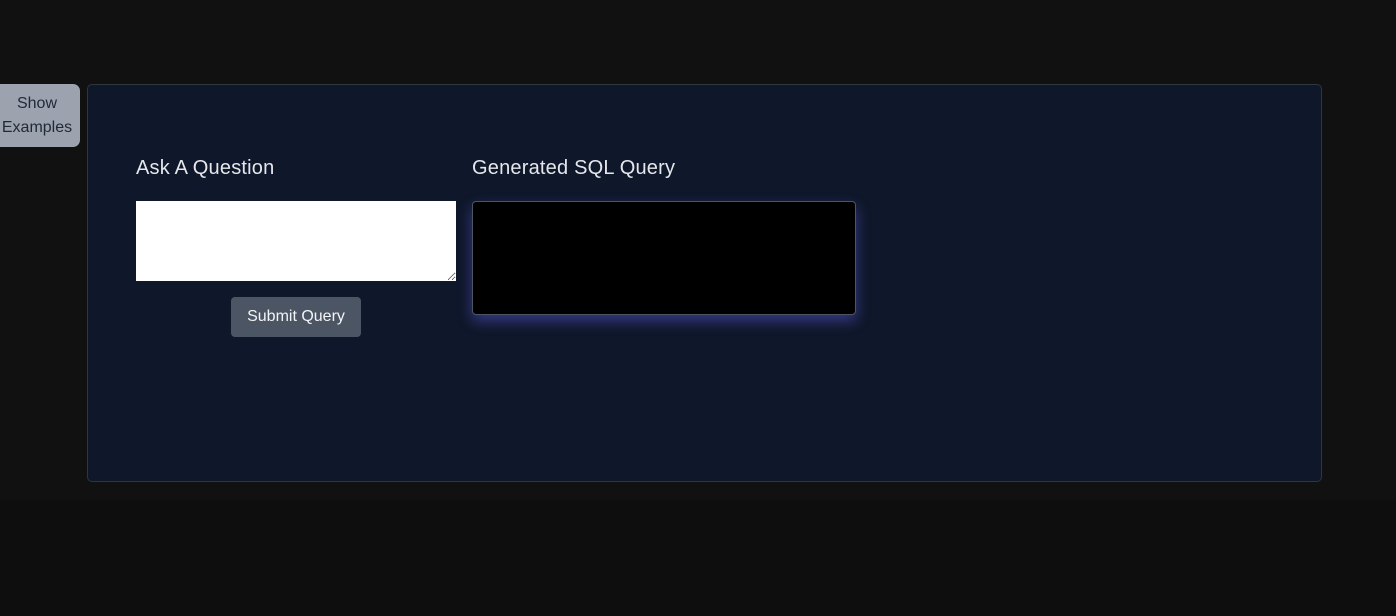 This screenshot has height=616, width=1396. What do you see at coordinates (296, 317) in the screenshot?
I see `submit-query-button: Submit Query` at bounding box center [296, 317].